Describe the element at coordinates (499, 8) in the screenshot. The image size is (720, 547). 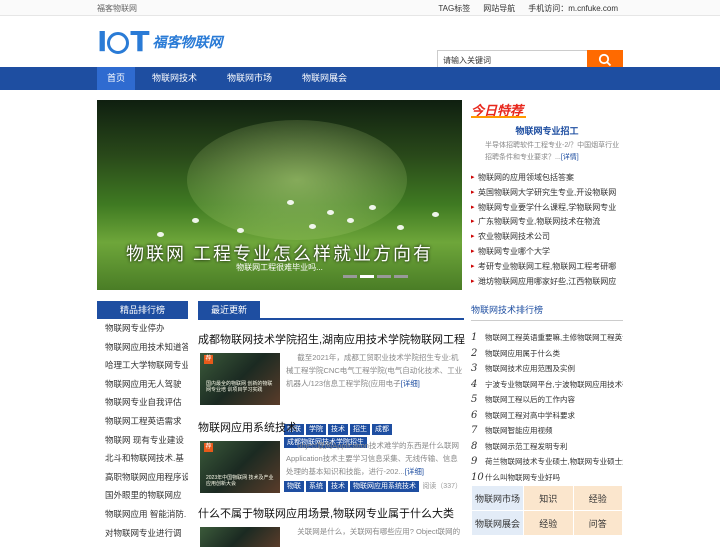
I see `site-nav-link: 网站导航` at that location.